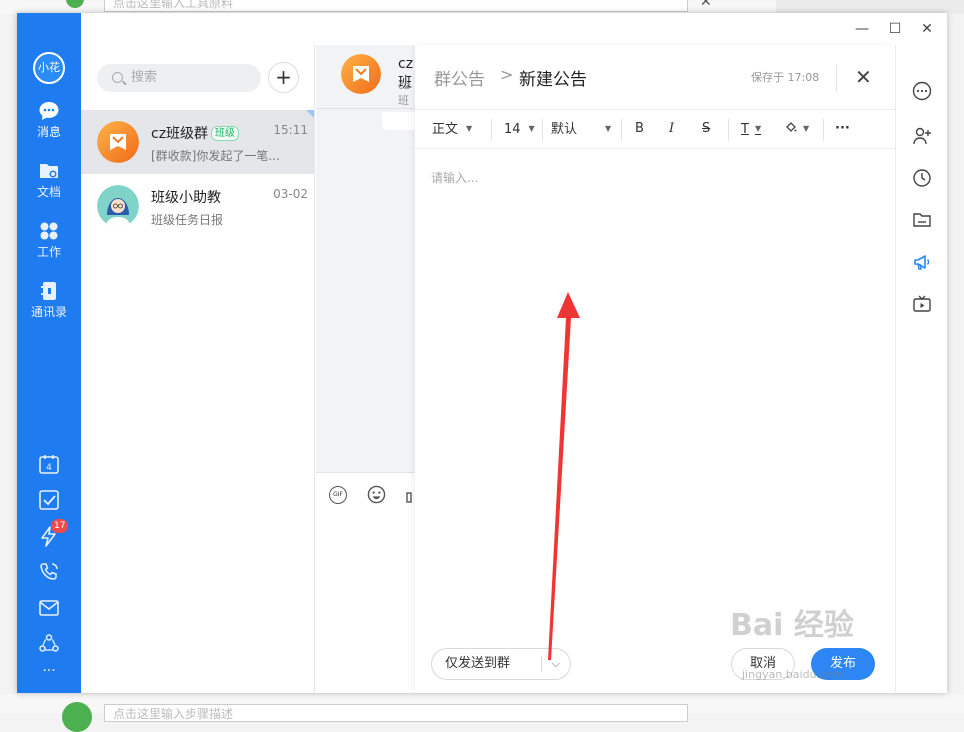 Image resolution: width=964 pixels, height=732 pixels. Describe the element at coordinates (144, 77) in the screenshot. I see `search-placeholder: 搜索` at that location.